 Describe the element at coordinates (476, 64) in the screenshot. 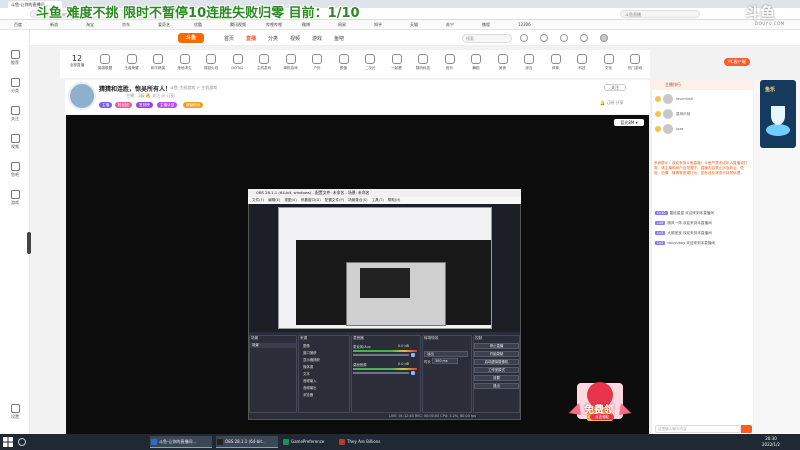

I see `category-item: 舞蹈` at that location.